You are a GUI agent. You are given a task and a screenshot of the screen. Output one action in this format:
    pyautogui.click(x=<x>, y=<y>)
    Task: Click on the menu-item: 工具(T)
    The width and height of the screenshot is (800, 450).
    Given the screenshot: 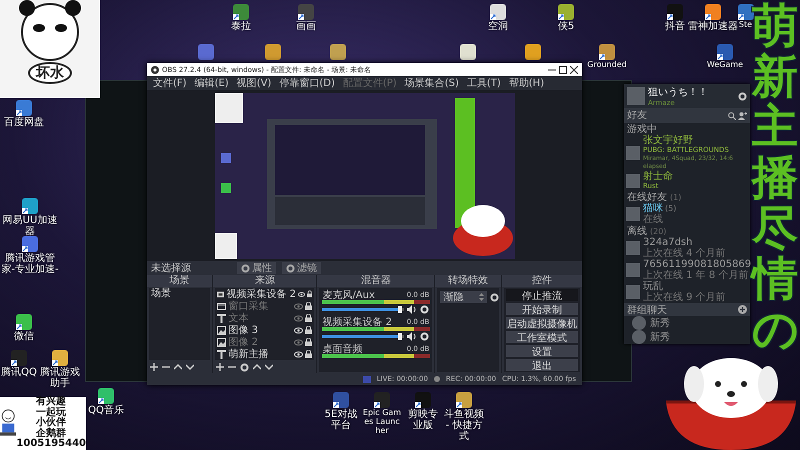 What is the action you would take?
    pyautogui.click(x=483, y=83)
    